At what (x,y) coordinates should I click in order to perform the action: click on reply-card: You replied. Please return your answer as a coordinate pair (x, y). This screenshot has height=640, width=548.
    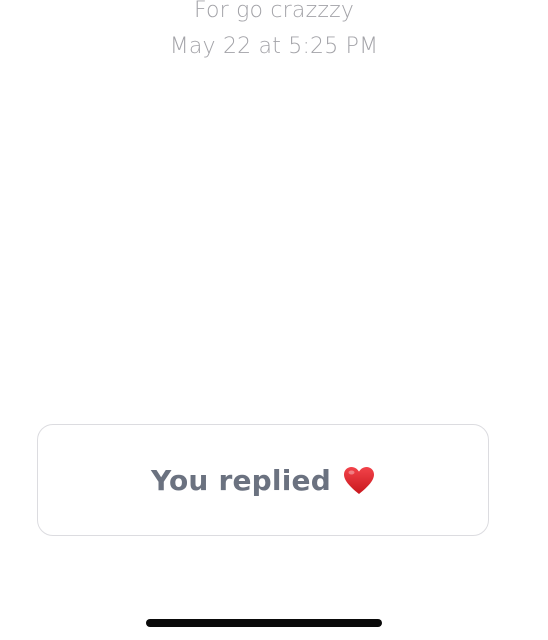
    Looking at the image, I should click on (263, 480).